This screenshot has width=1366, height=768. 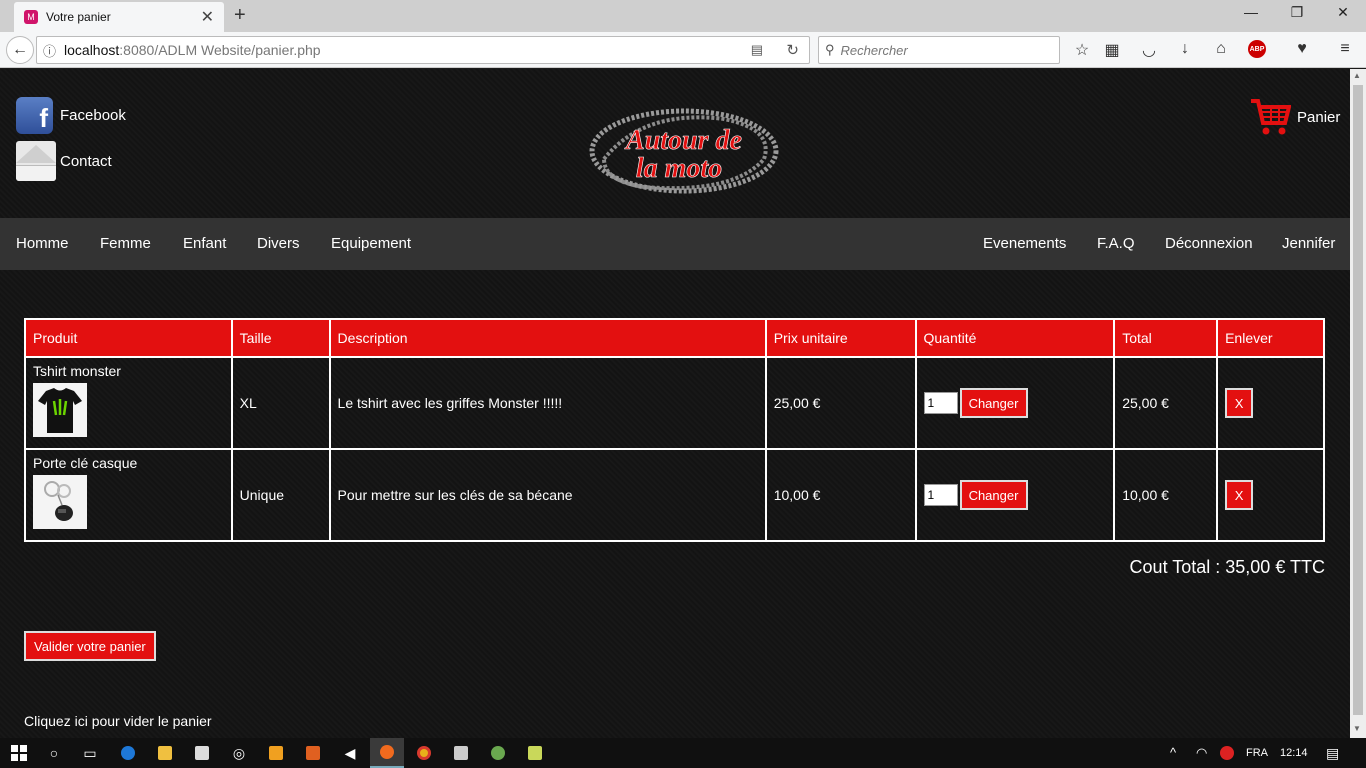 What do you see at coordinates (1201, 753) in the screenshot?
I see `wifi-icon: ◠` at bounding box center [1201, 753].